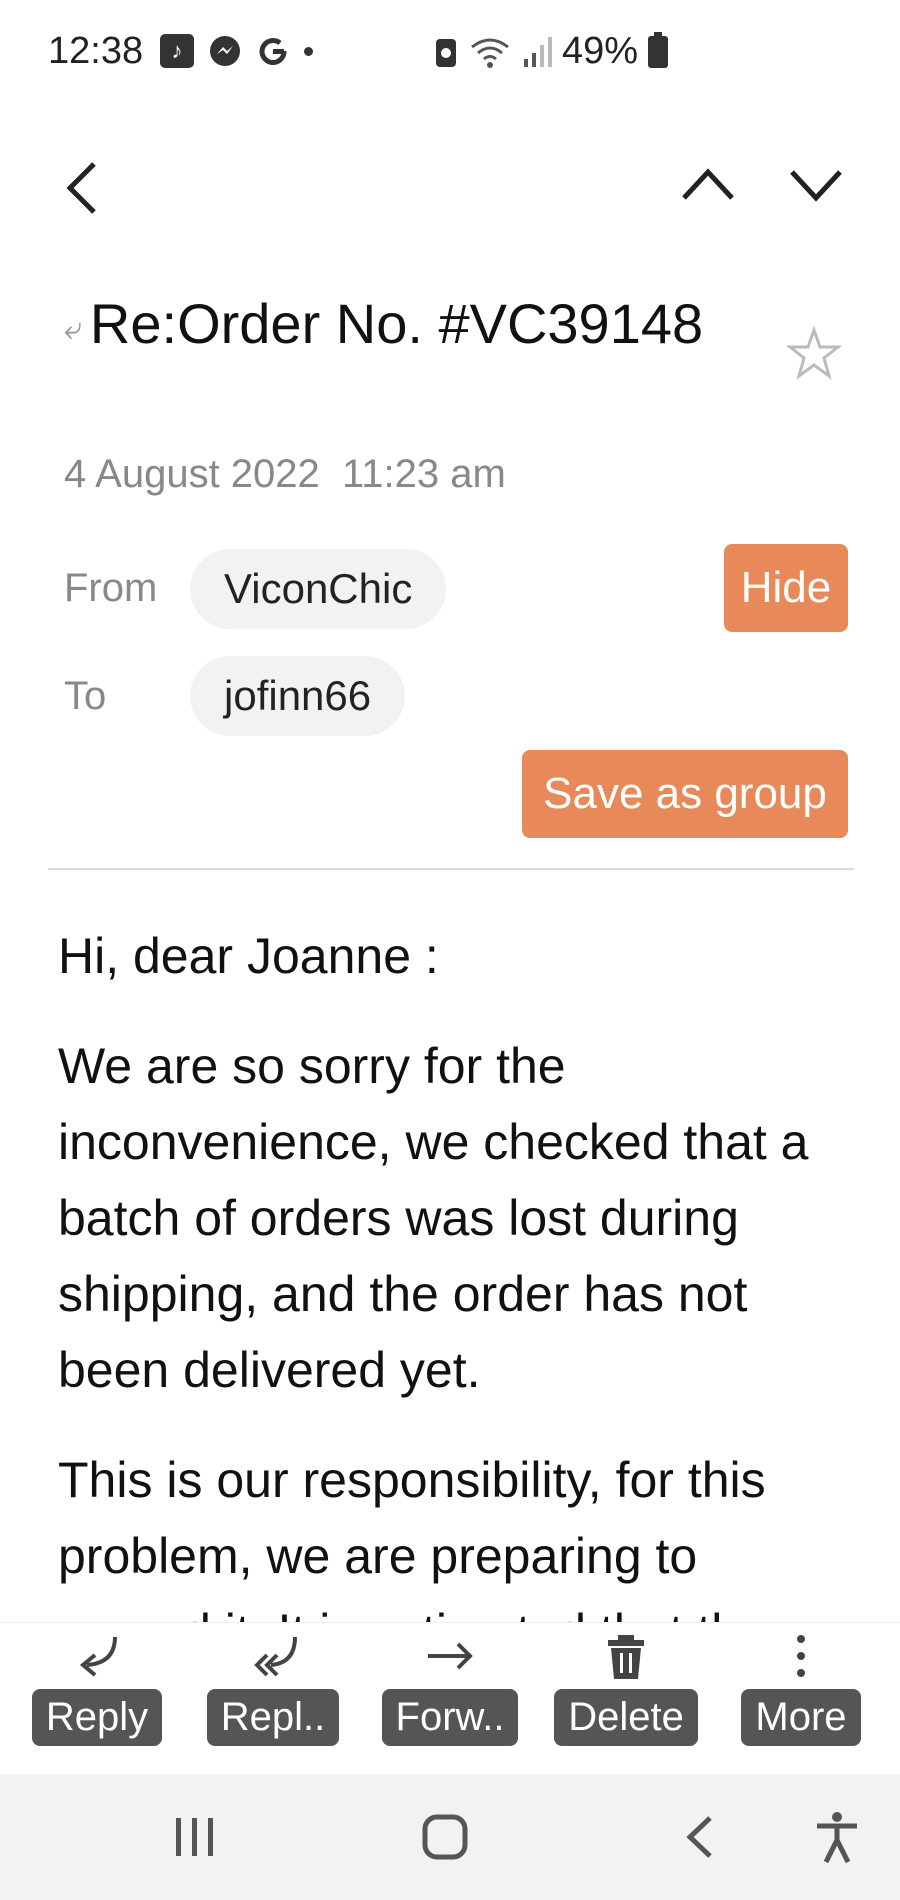 This screenshot has height=1900, width=900. What do you see at coordinates (600, 51) in the screenshot?
I see `battery-percent: 49%` at bounding box center [600, 51].